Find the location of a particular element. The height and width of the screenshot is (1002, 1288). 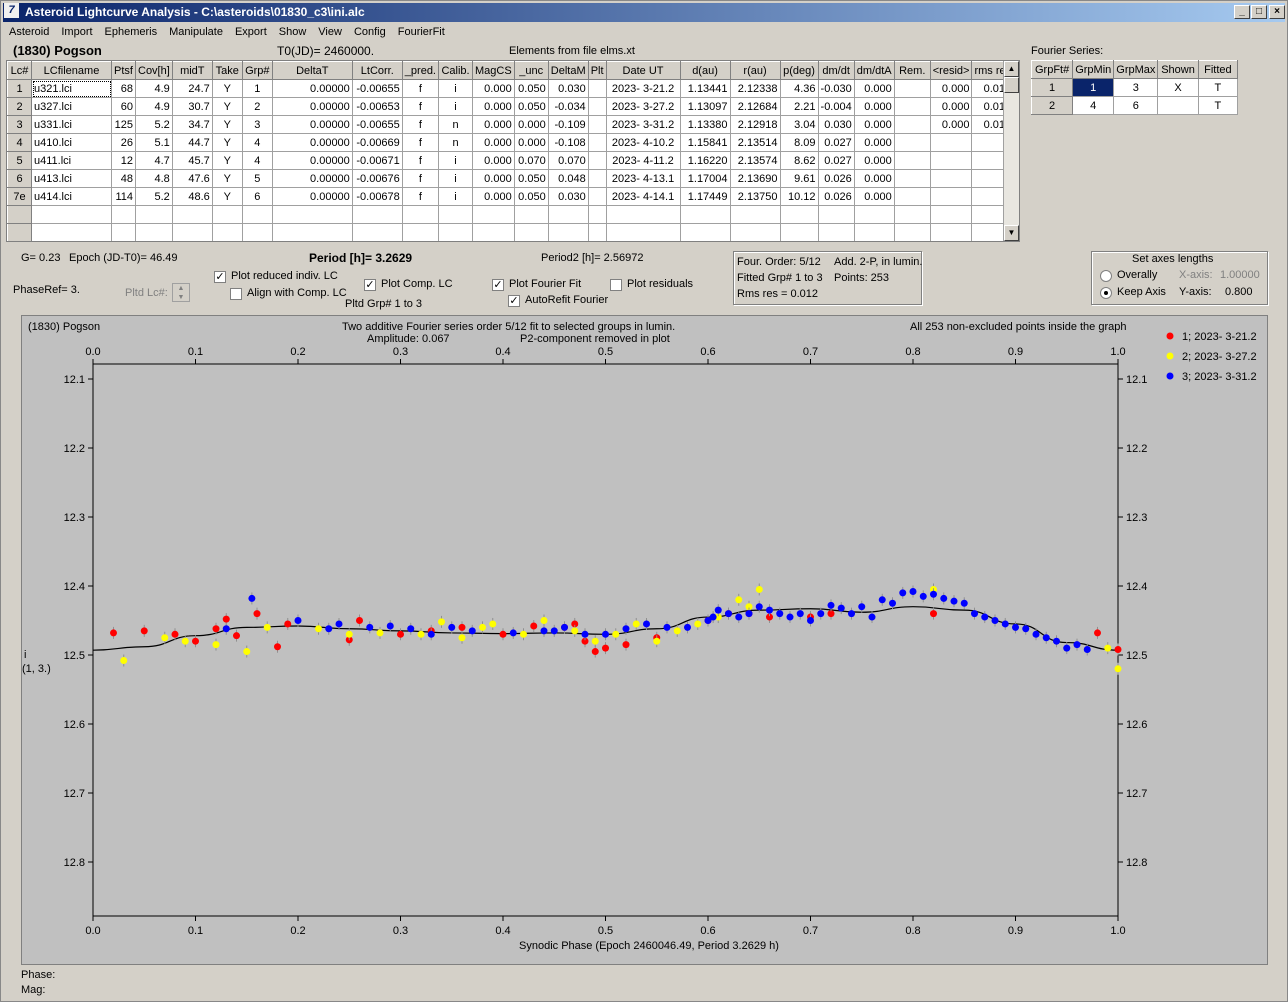

lc-cell: 2.12338 is located at coordinates (755, 88).